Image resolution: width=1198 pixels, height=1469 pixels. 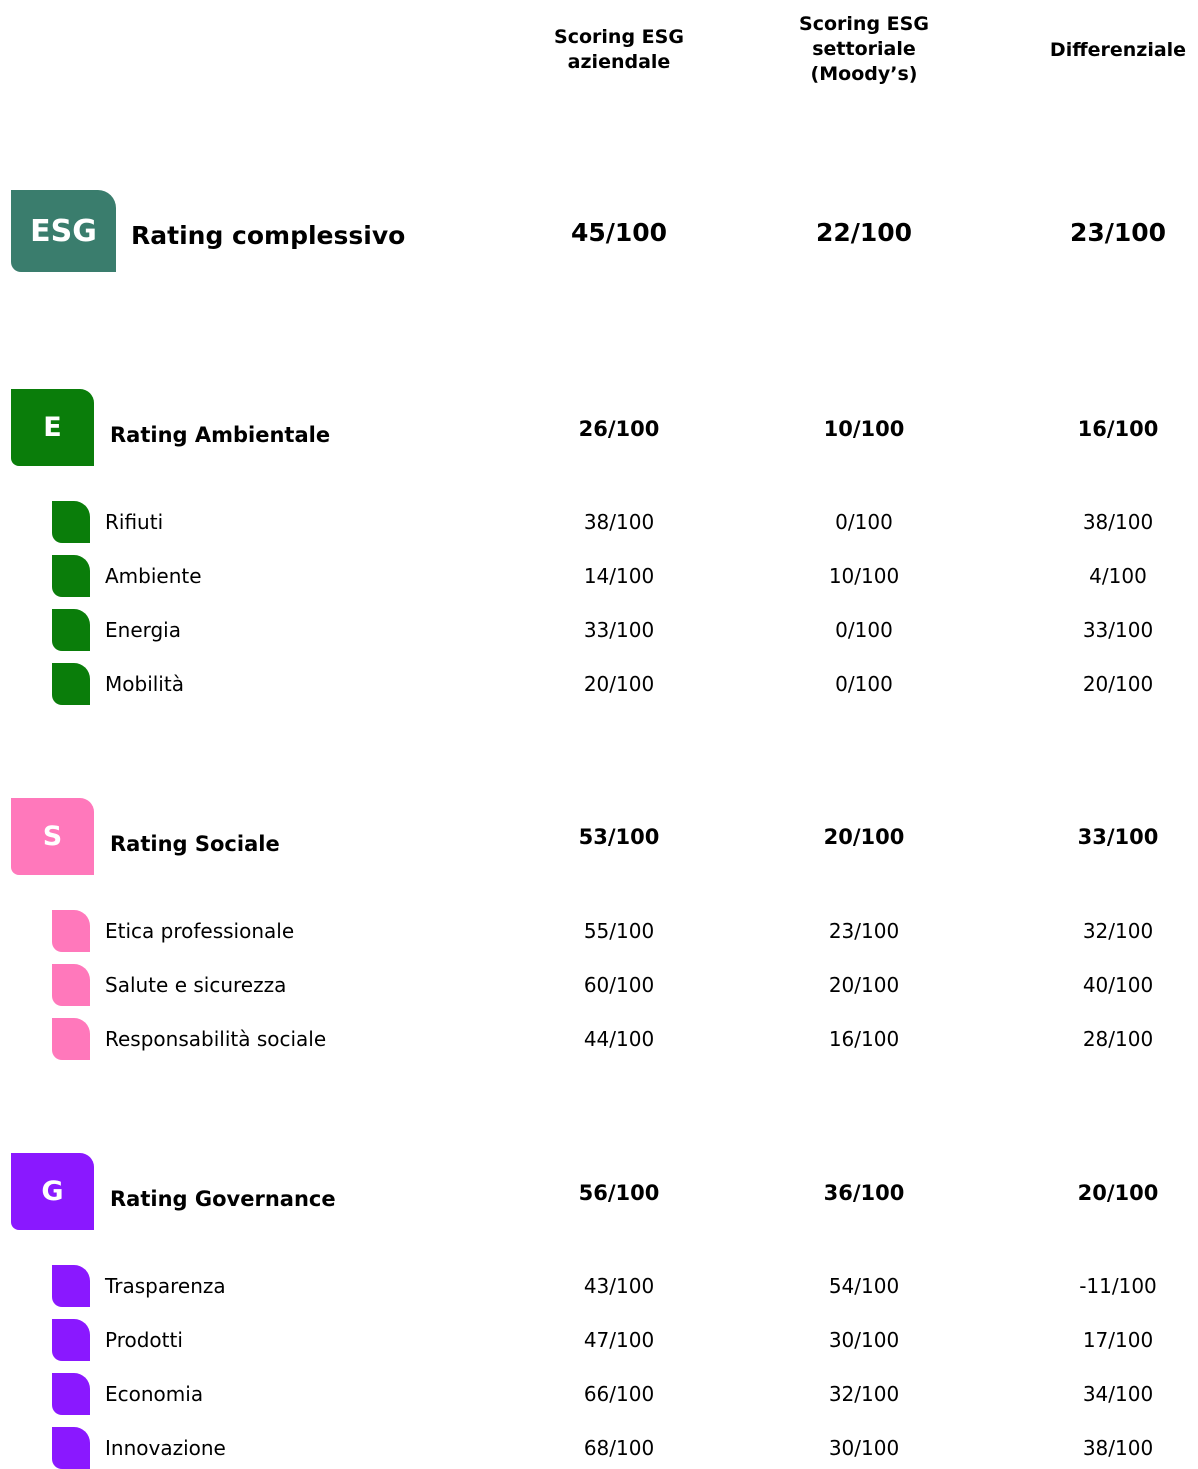 What do you see at coordinates (1118, 1286) in the screenshot?
I see `governance-item-value-differential: -11/100` at bounding box center [1118, 1286].